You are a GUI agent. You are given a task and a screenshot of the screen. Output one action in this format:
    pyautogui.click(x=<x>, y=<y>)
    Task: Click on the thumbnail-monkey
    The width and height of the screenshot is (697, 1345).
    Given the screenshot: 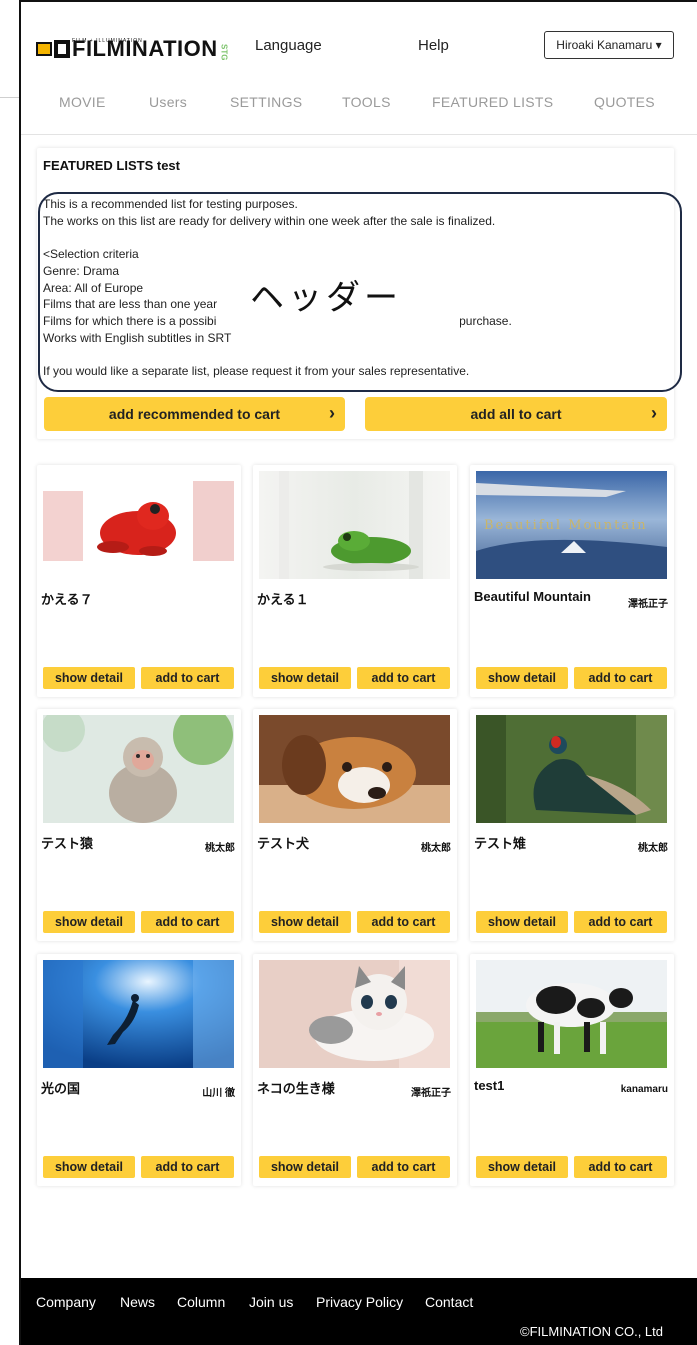 What is the action you would take?
    pyautogui.click(x=138, y=769)
    